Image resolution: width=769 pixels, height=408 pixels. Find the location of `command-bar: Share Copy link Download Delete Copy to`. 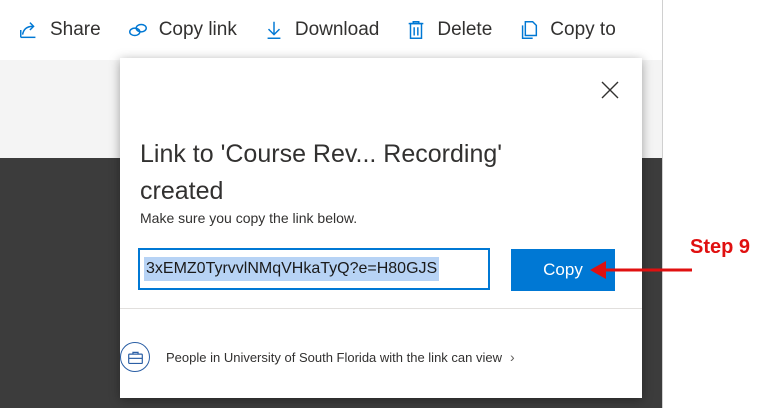

command-bar: Share Copy link Download Delete Copy to is located at coordinates (331, 30).